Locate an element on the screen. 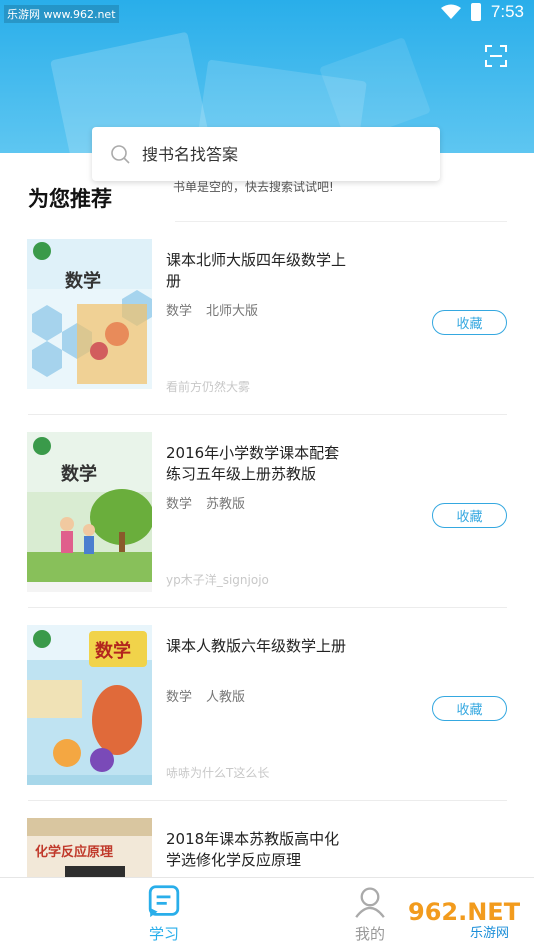 Image resolution: width=534 pixels, height=949 pixels. book-title: 2018年课本苏教版高中化学选修化学反应原理 is located at coordinates (256, 850).